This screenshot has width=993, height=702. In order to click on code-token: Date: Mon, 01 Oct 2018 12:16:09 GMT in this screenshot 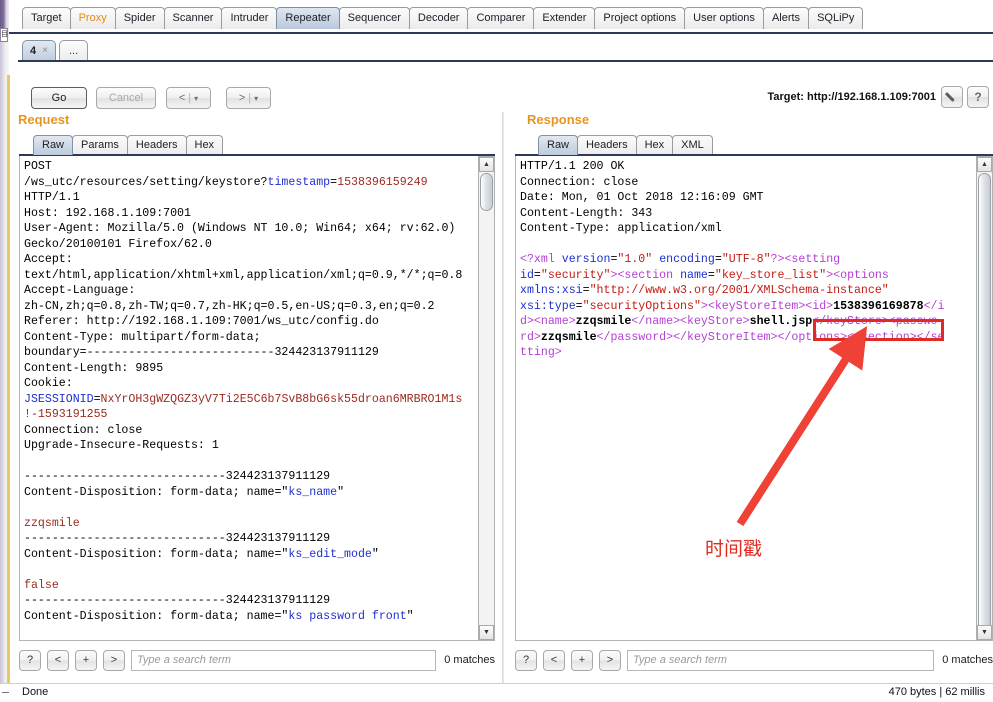, I will do `click(642, 197)`.